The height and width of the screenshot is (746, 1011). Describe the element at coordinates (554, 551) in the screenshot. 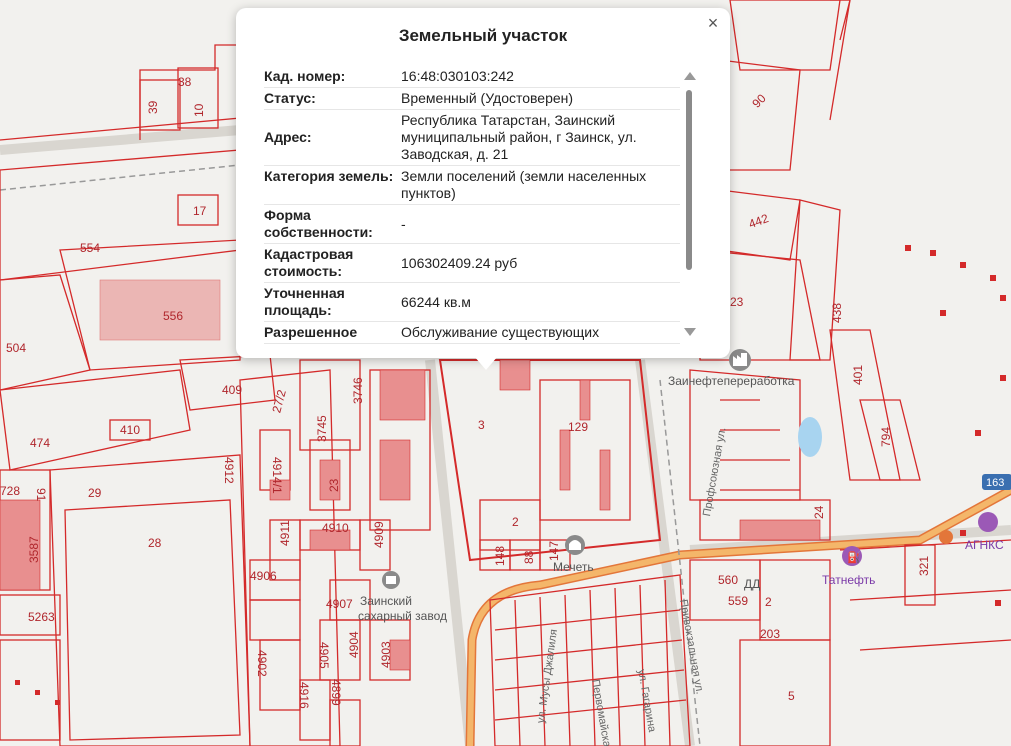

I see `parcel-label: 147` at that location.